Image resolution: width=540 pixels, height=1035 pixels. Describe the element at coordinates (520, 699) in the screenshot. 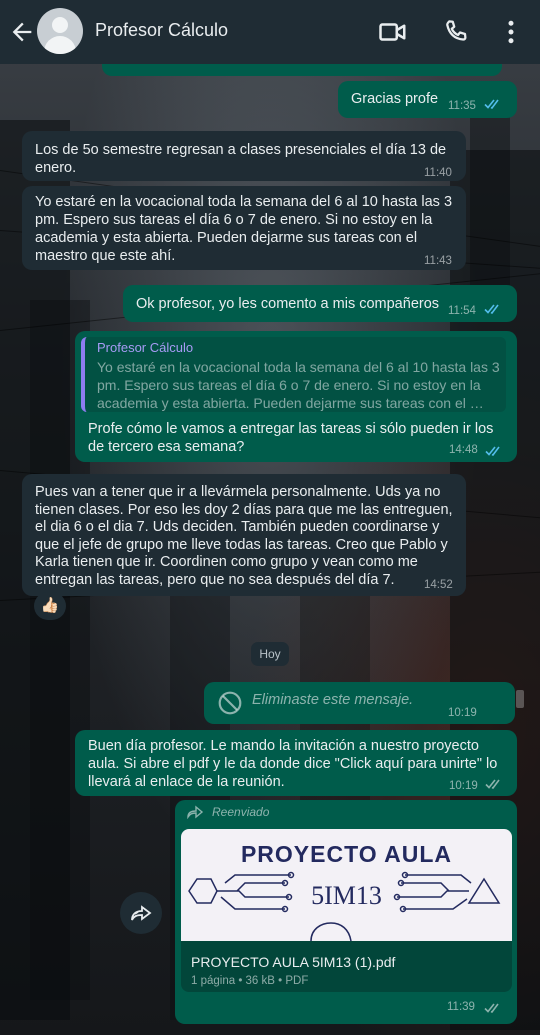

I see `edge-indicator` at that location.